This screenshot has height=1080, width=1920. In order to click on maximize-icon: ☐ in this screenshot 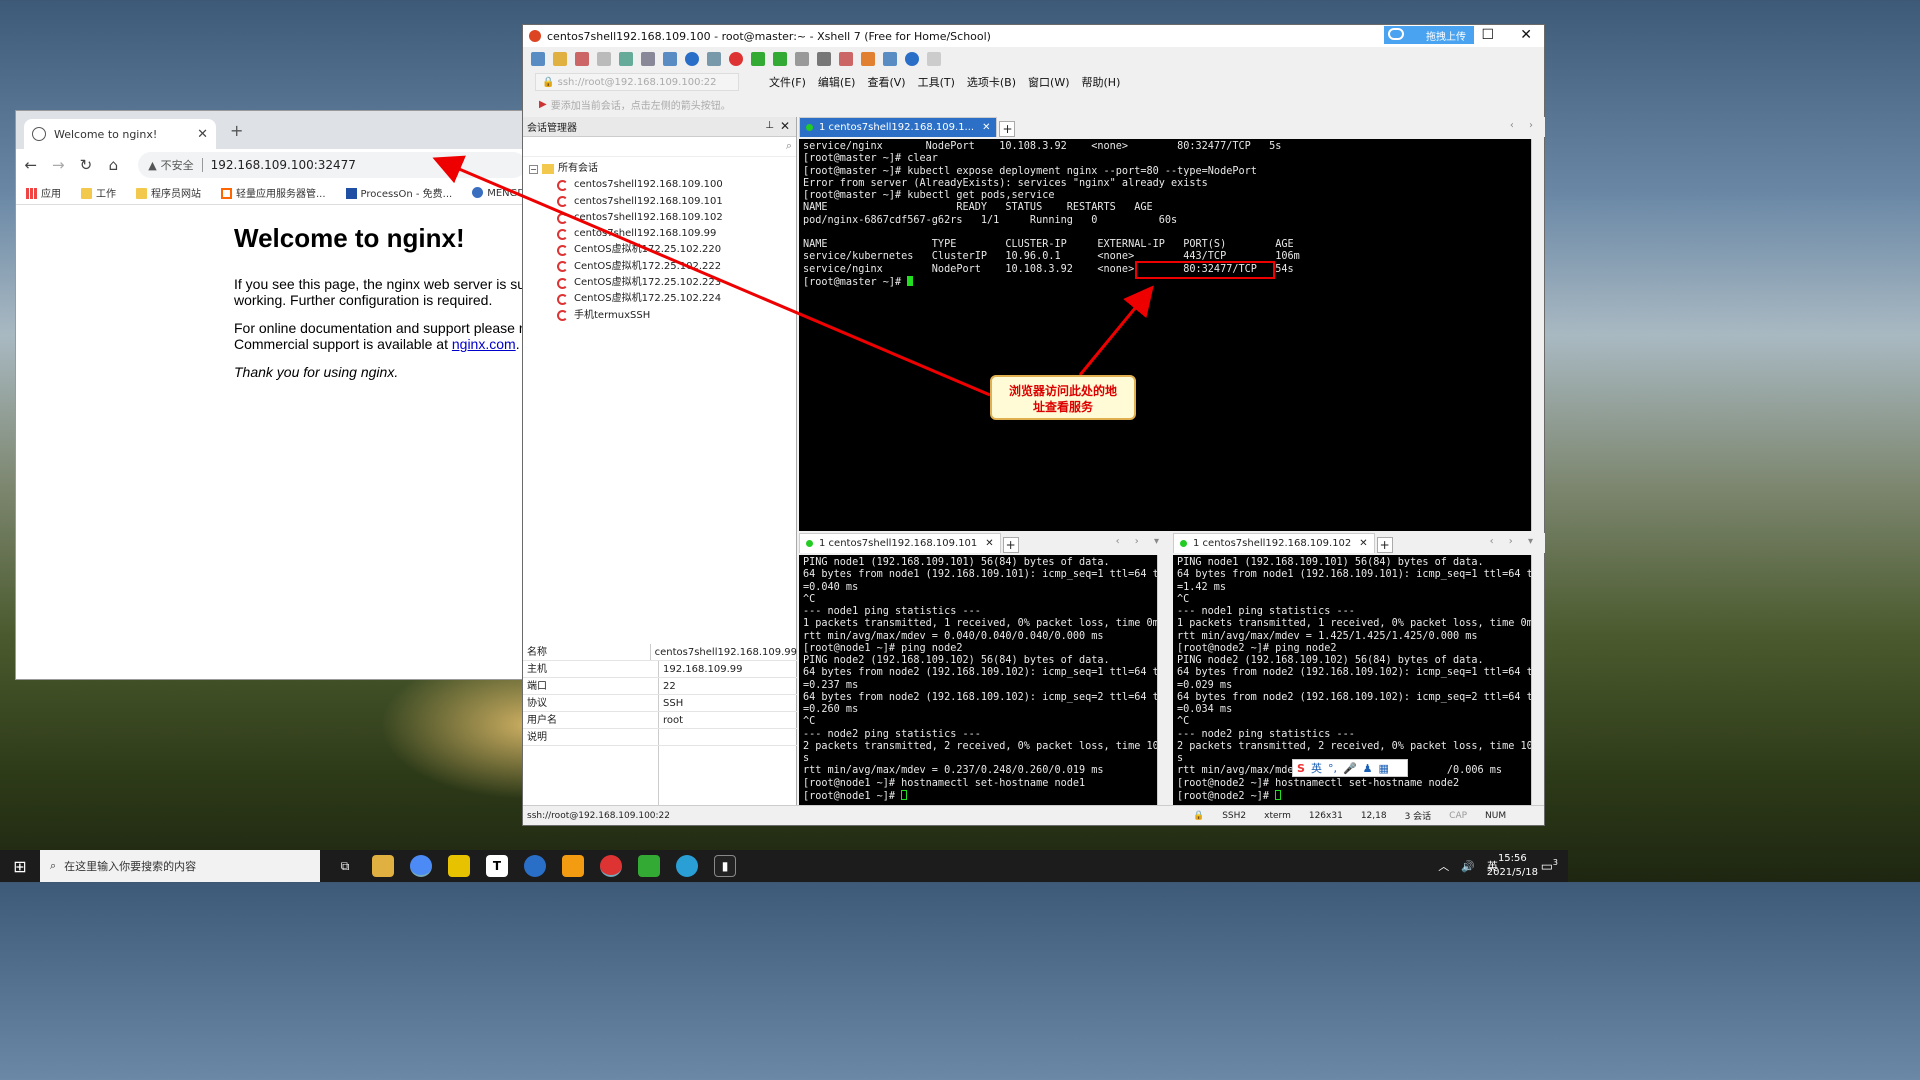, I will do `click(1487, 35)`.